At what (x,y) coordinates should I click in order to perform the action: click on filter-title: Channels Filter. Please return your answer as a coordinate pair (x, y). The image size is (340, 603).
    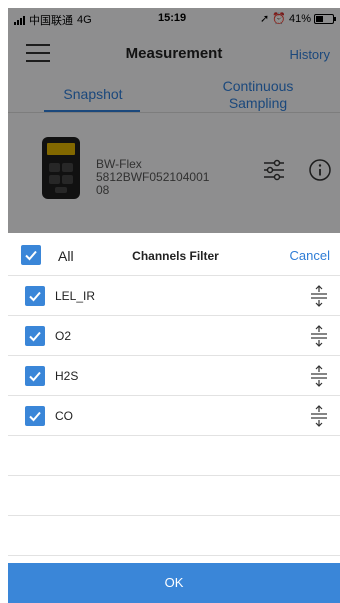
    Looking at the image, I should click on (175, 256).